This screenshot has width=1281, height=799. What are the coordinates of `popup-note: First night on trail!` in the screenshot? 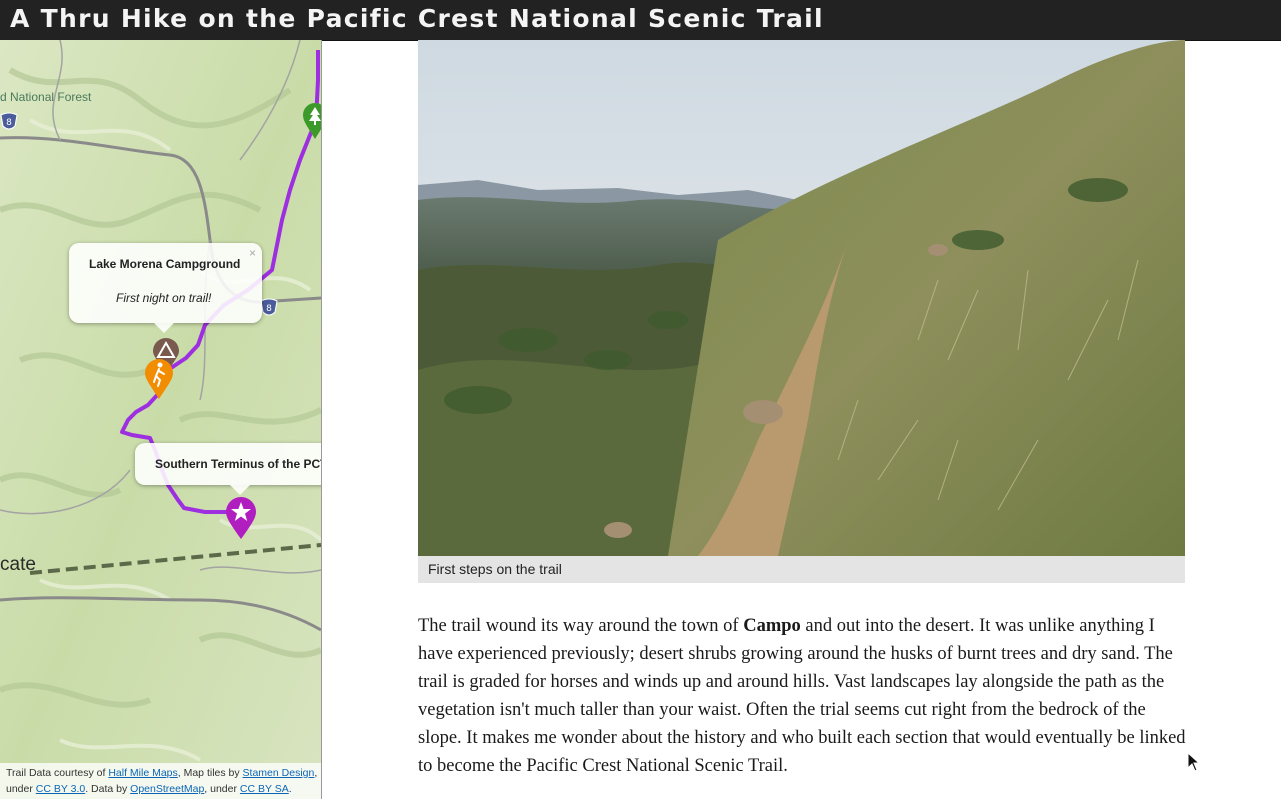 It's located at (164, 298).